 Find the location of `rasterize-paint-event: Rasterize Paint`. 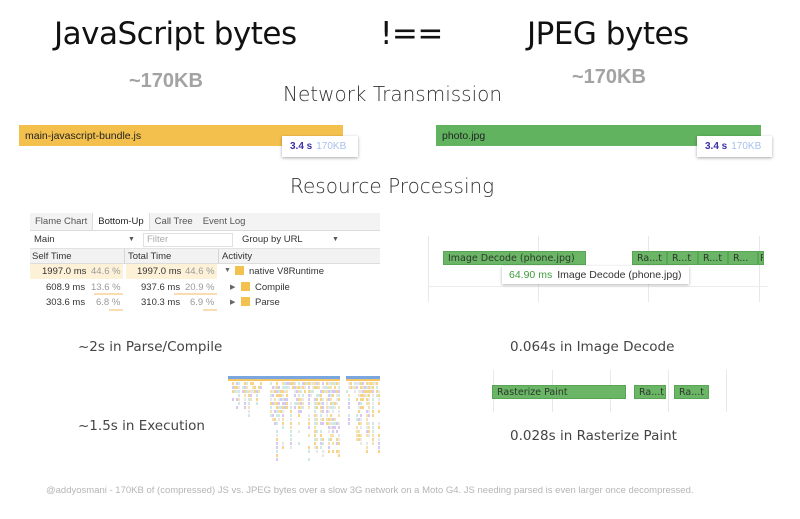

rasterize-paint-event: Rasterize Paint is located at coordinates (559, 392).